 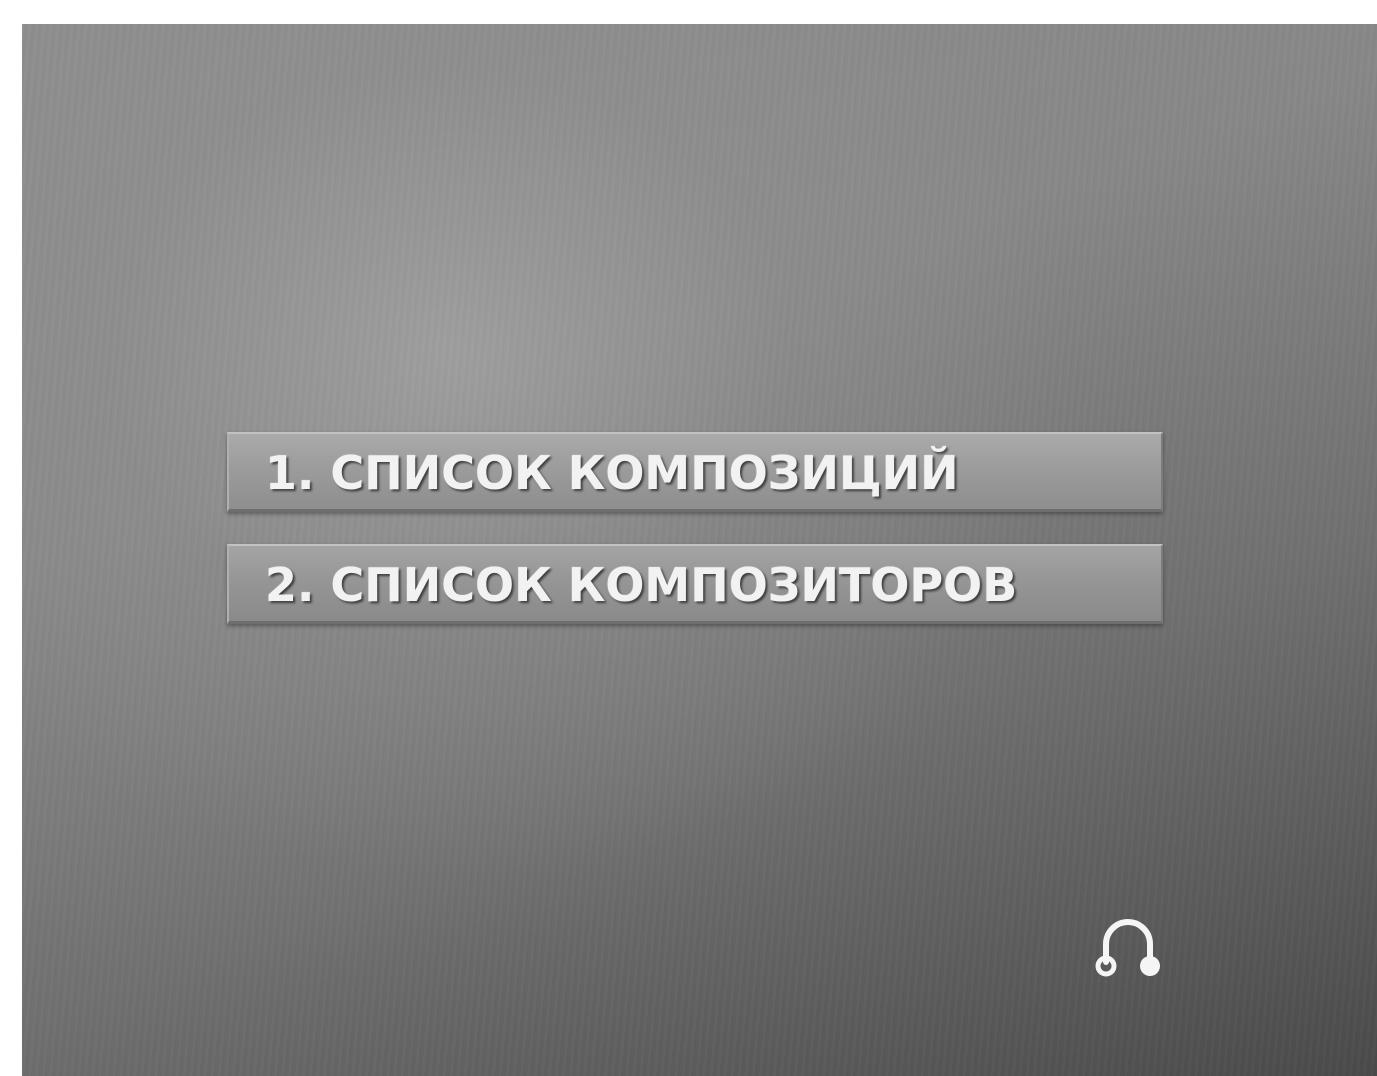 I want to click on menu-item-label: 1. СПИСОК КОМПОЗИЦИЙ, so click(x=612, y=473).